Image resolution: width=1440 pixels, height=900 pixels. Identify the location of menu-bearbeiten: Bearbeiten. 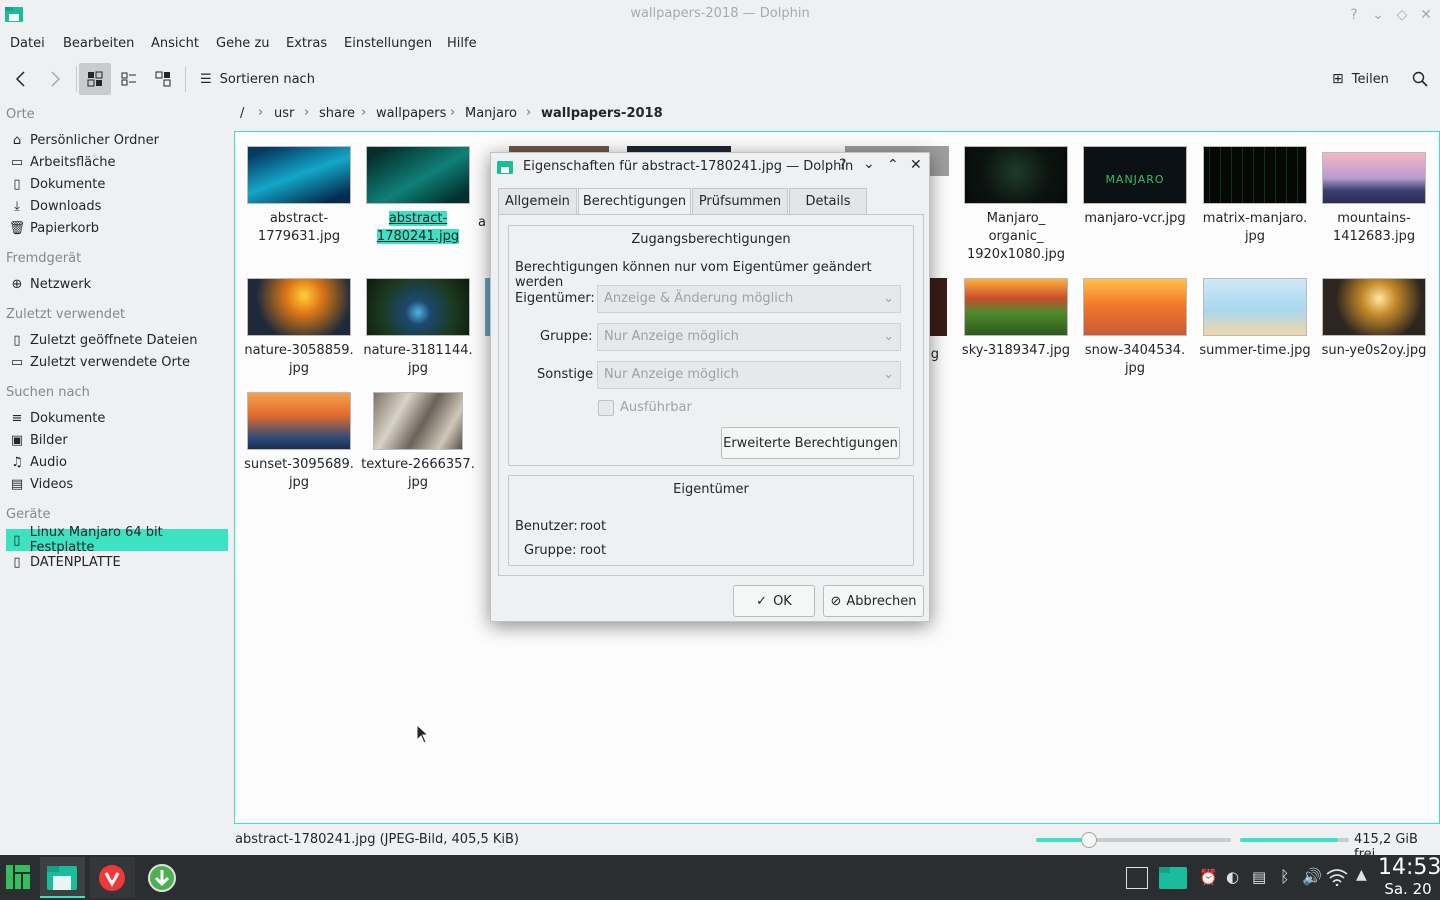
(98, 43).